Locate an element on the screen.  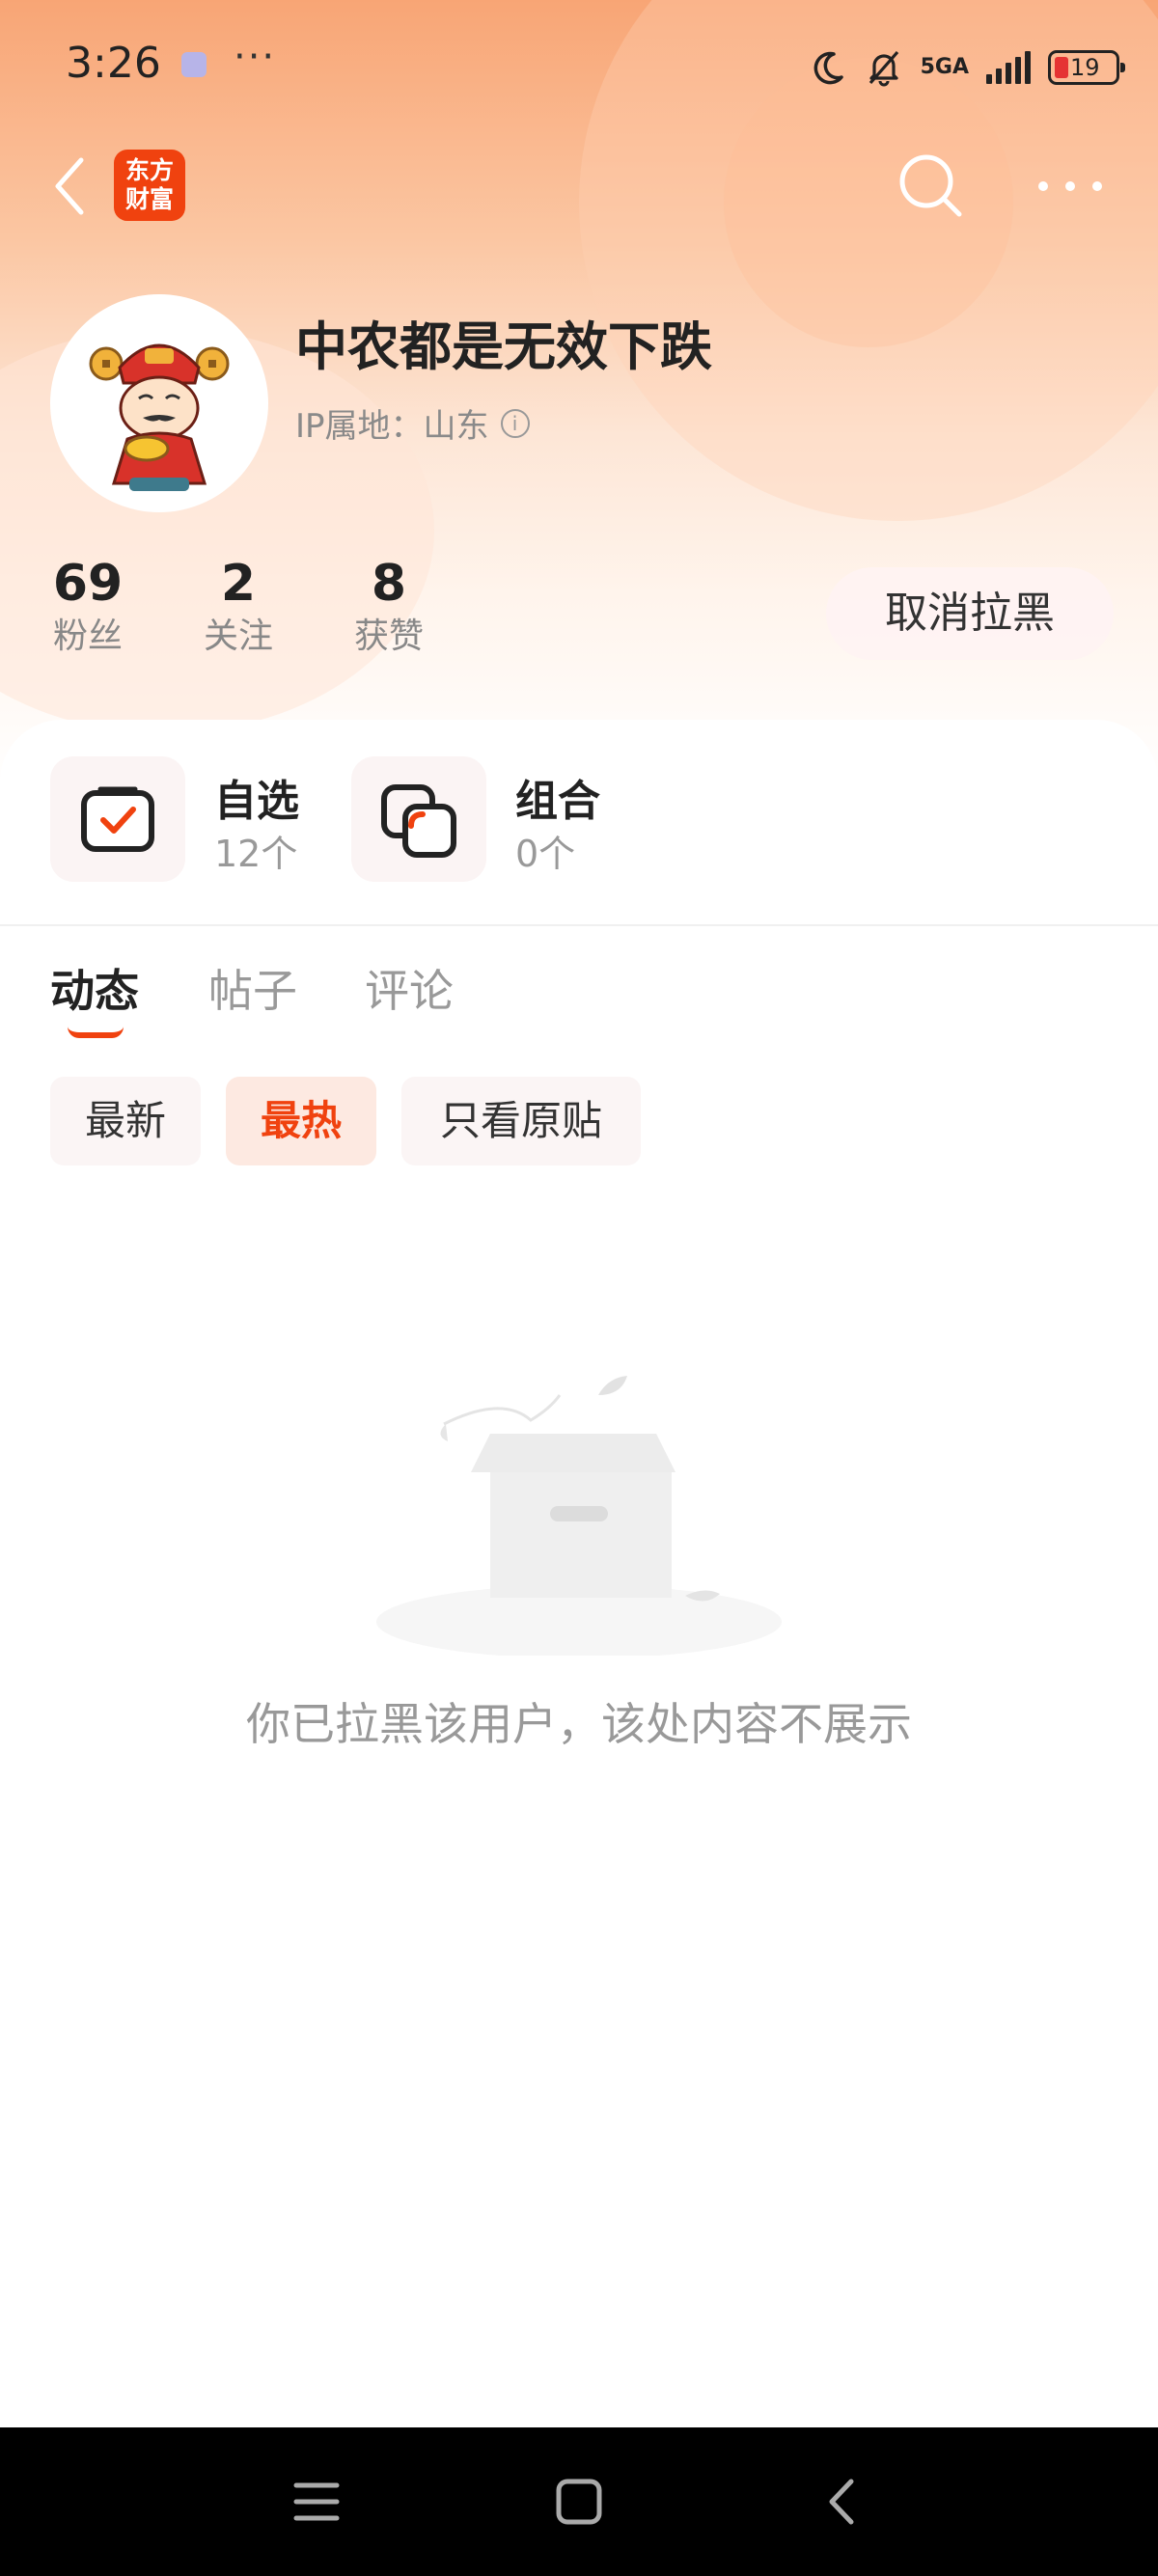
battery-icon: 19 is located at coordinates (1086, 67).